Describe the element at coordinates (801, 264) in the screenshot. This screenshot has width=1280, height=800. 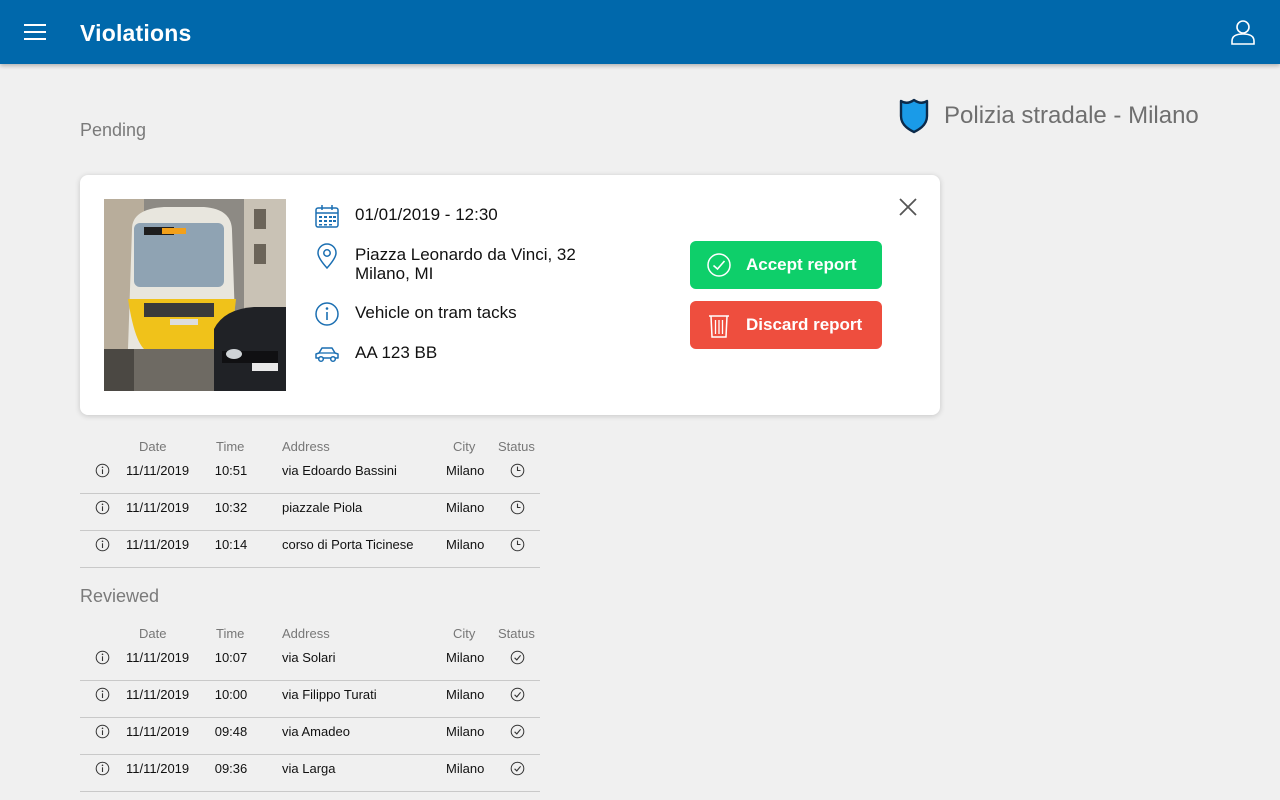
I see `accept-report-label: Accept report` at that location.